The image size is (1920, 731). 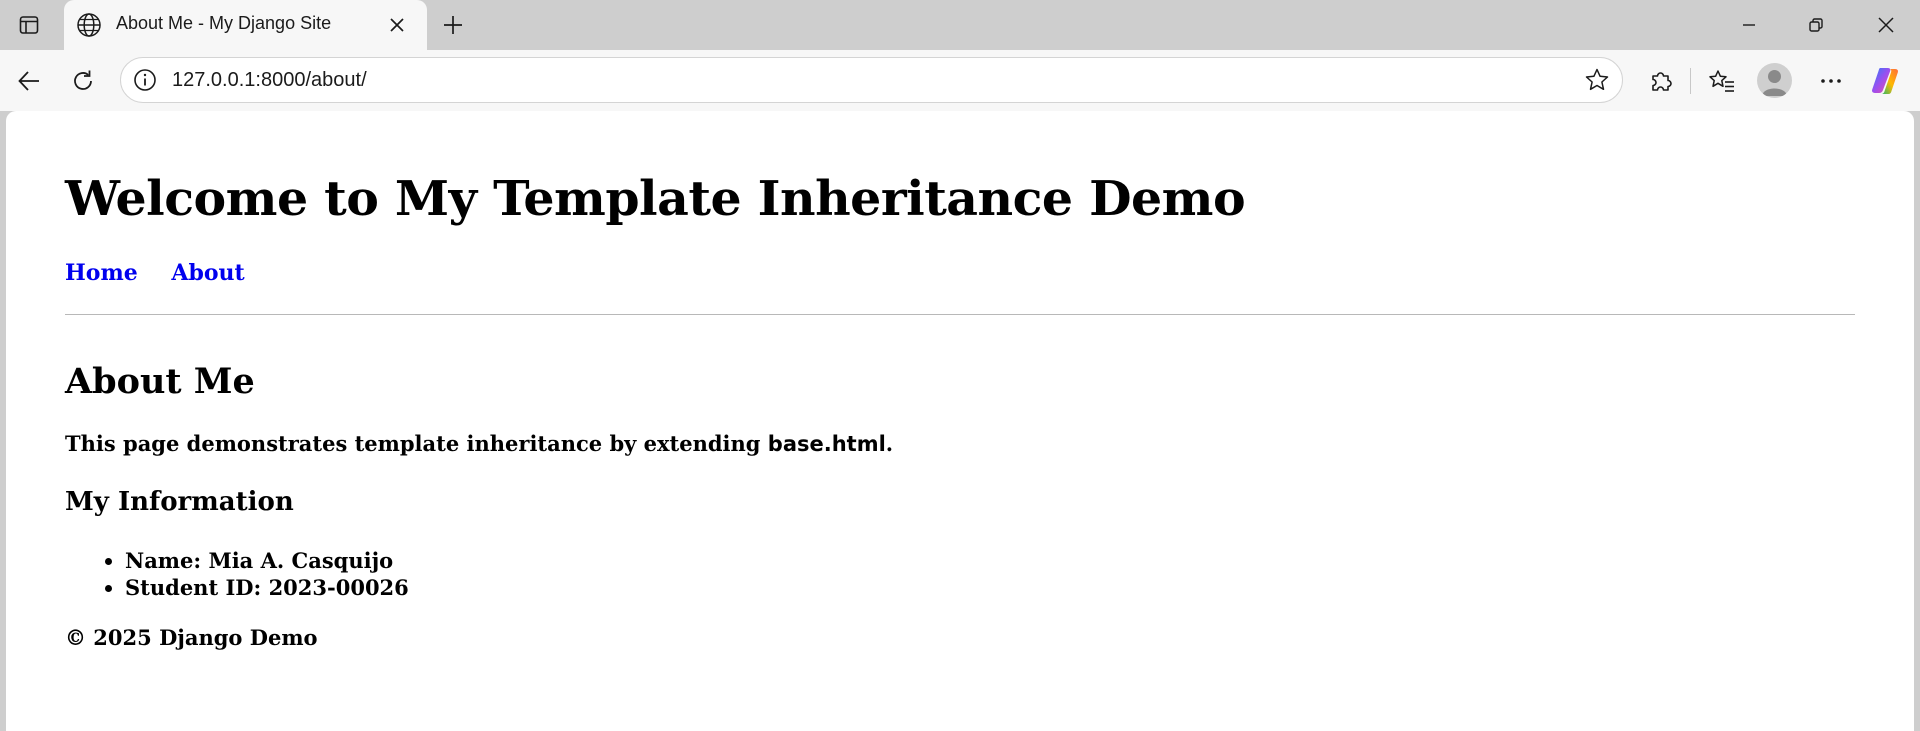 I want to click on plus-icon, so click(x=453, y=25).